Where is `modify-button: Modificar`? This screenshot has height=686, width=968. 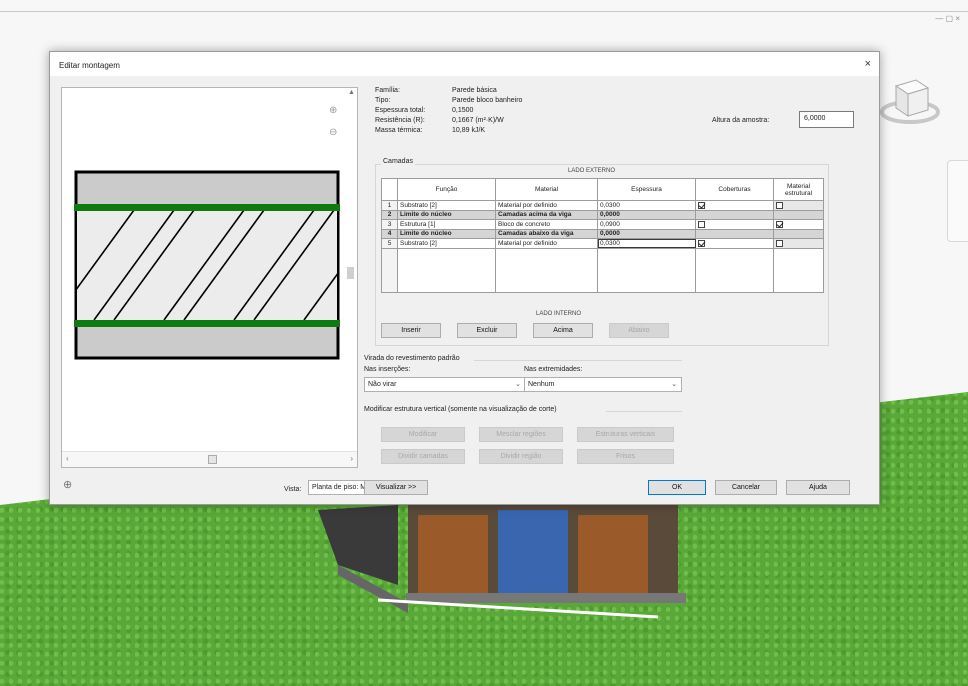 modify-button: Modificar is located at coordinates (423, 434).